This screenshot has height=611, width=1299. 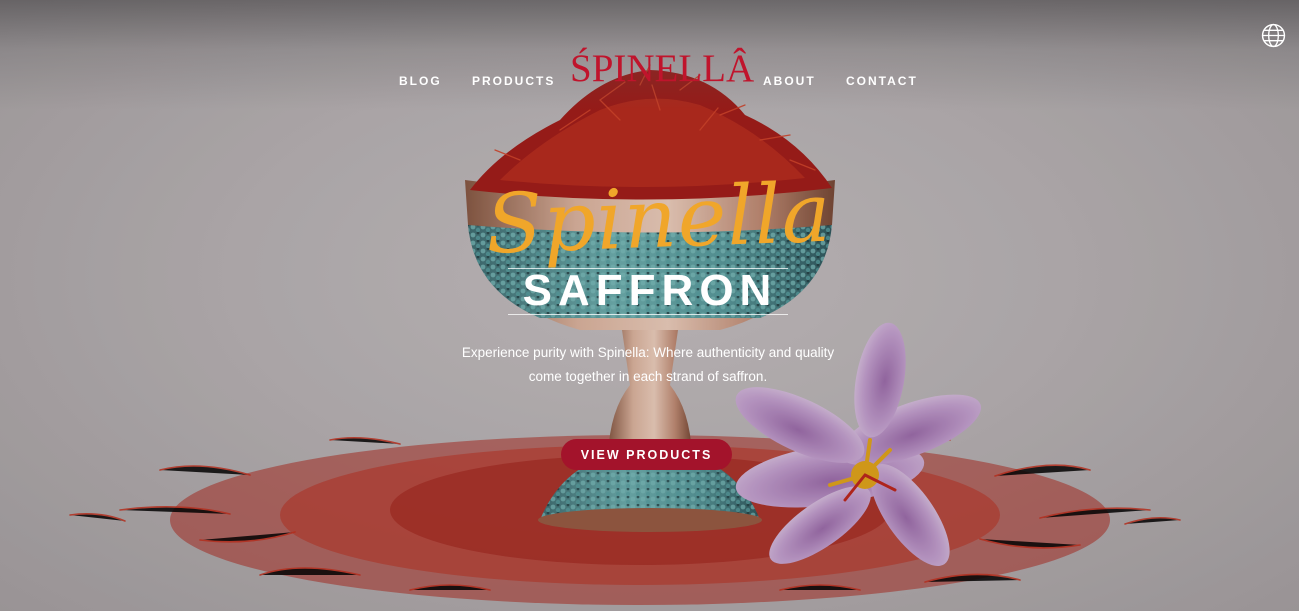 What do you see at coordinates (1273, 35) in the screenshot?
I see `globe-icon` at bounding box center [1273, 35].